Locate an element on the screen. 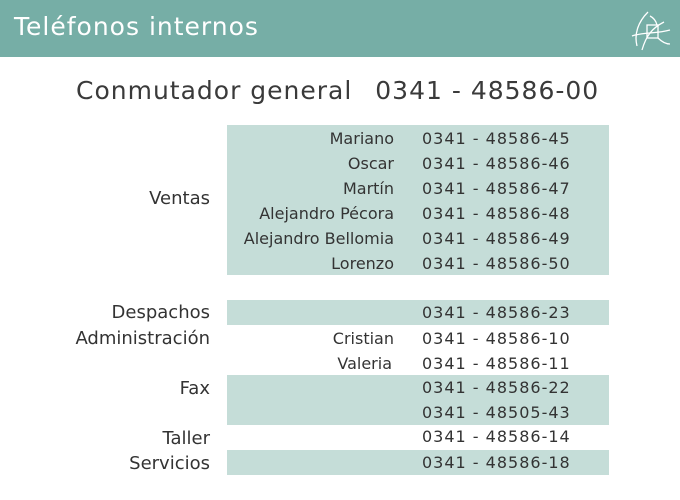 The image size is (680, 500). phone-number: 0341 - 48586-49 is located at coordinates (496, 238).